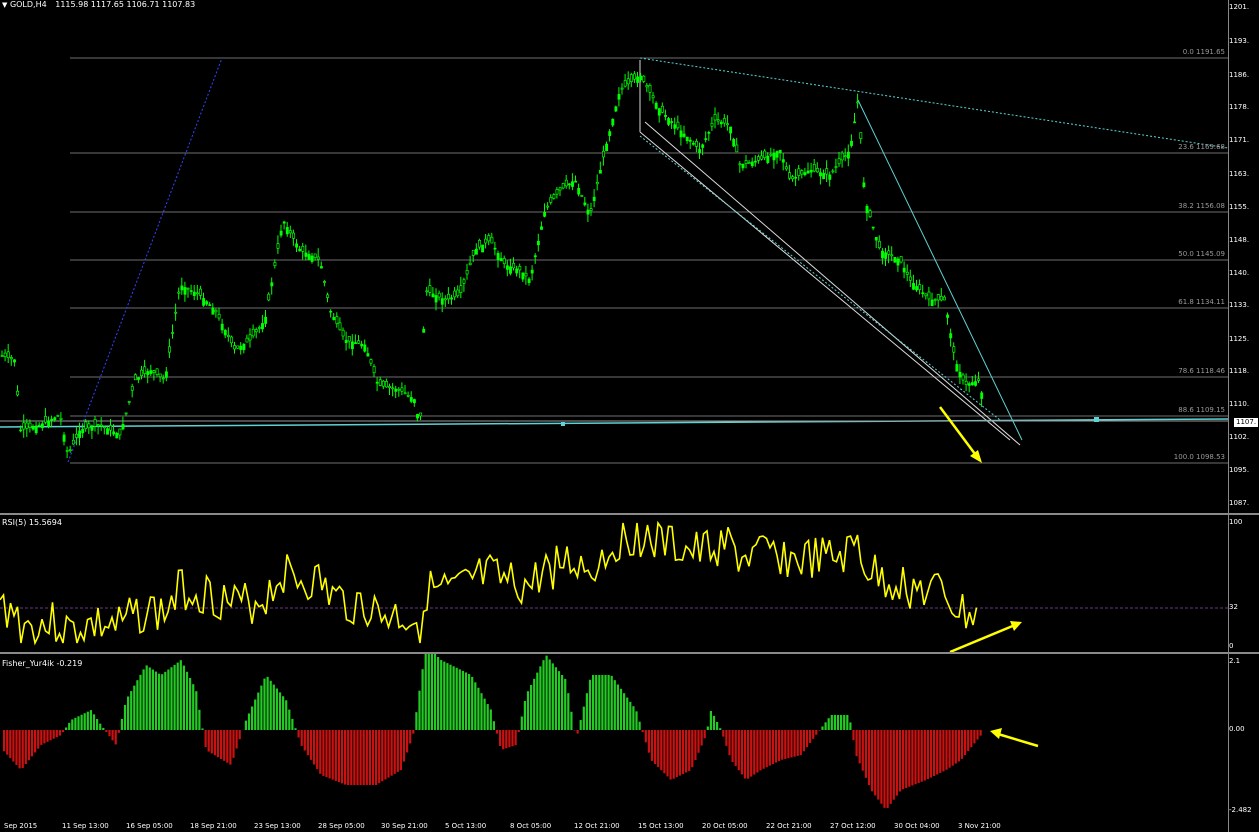  Describe the element at coordinates (940, 270) in the screenshot. I see `trend-line` at that location.